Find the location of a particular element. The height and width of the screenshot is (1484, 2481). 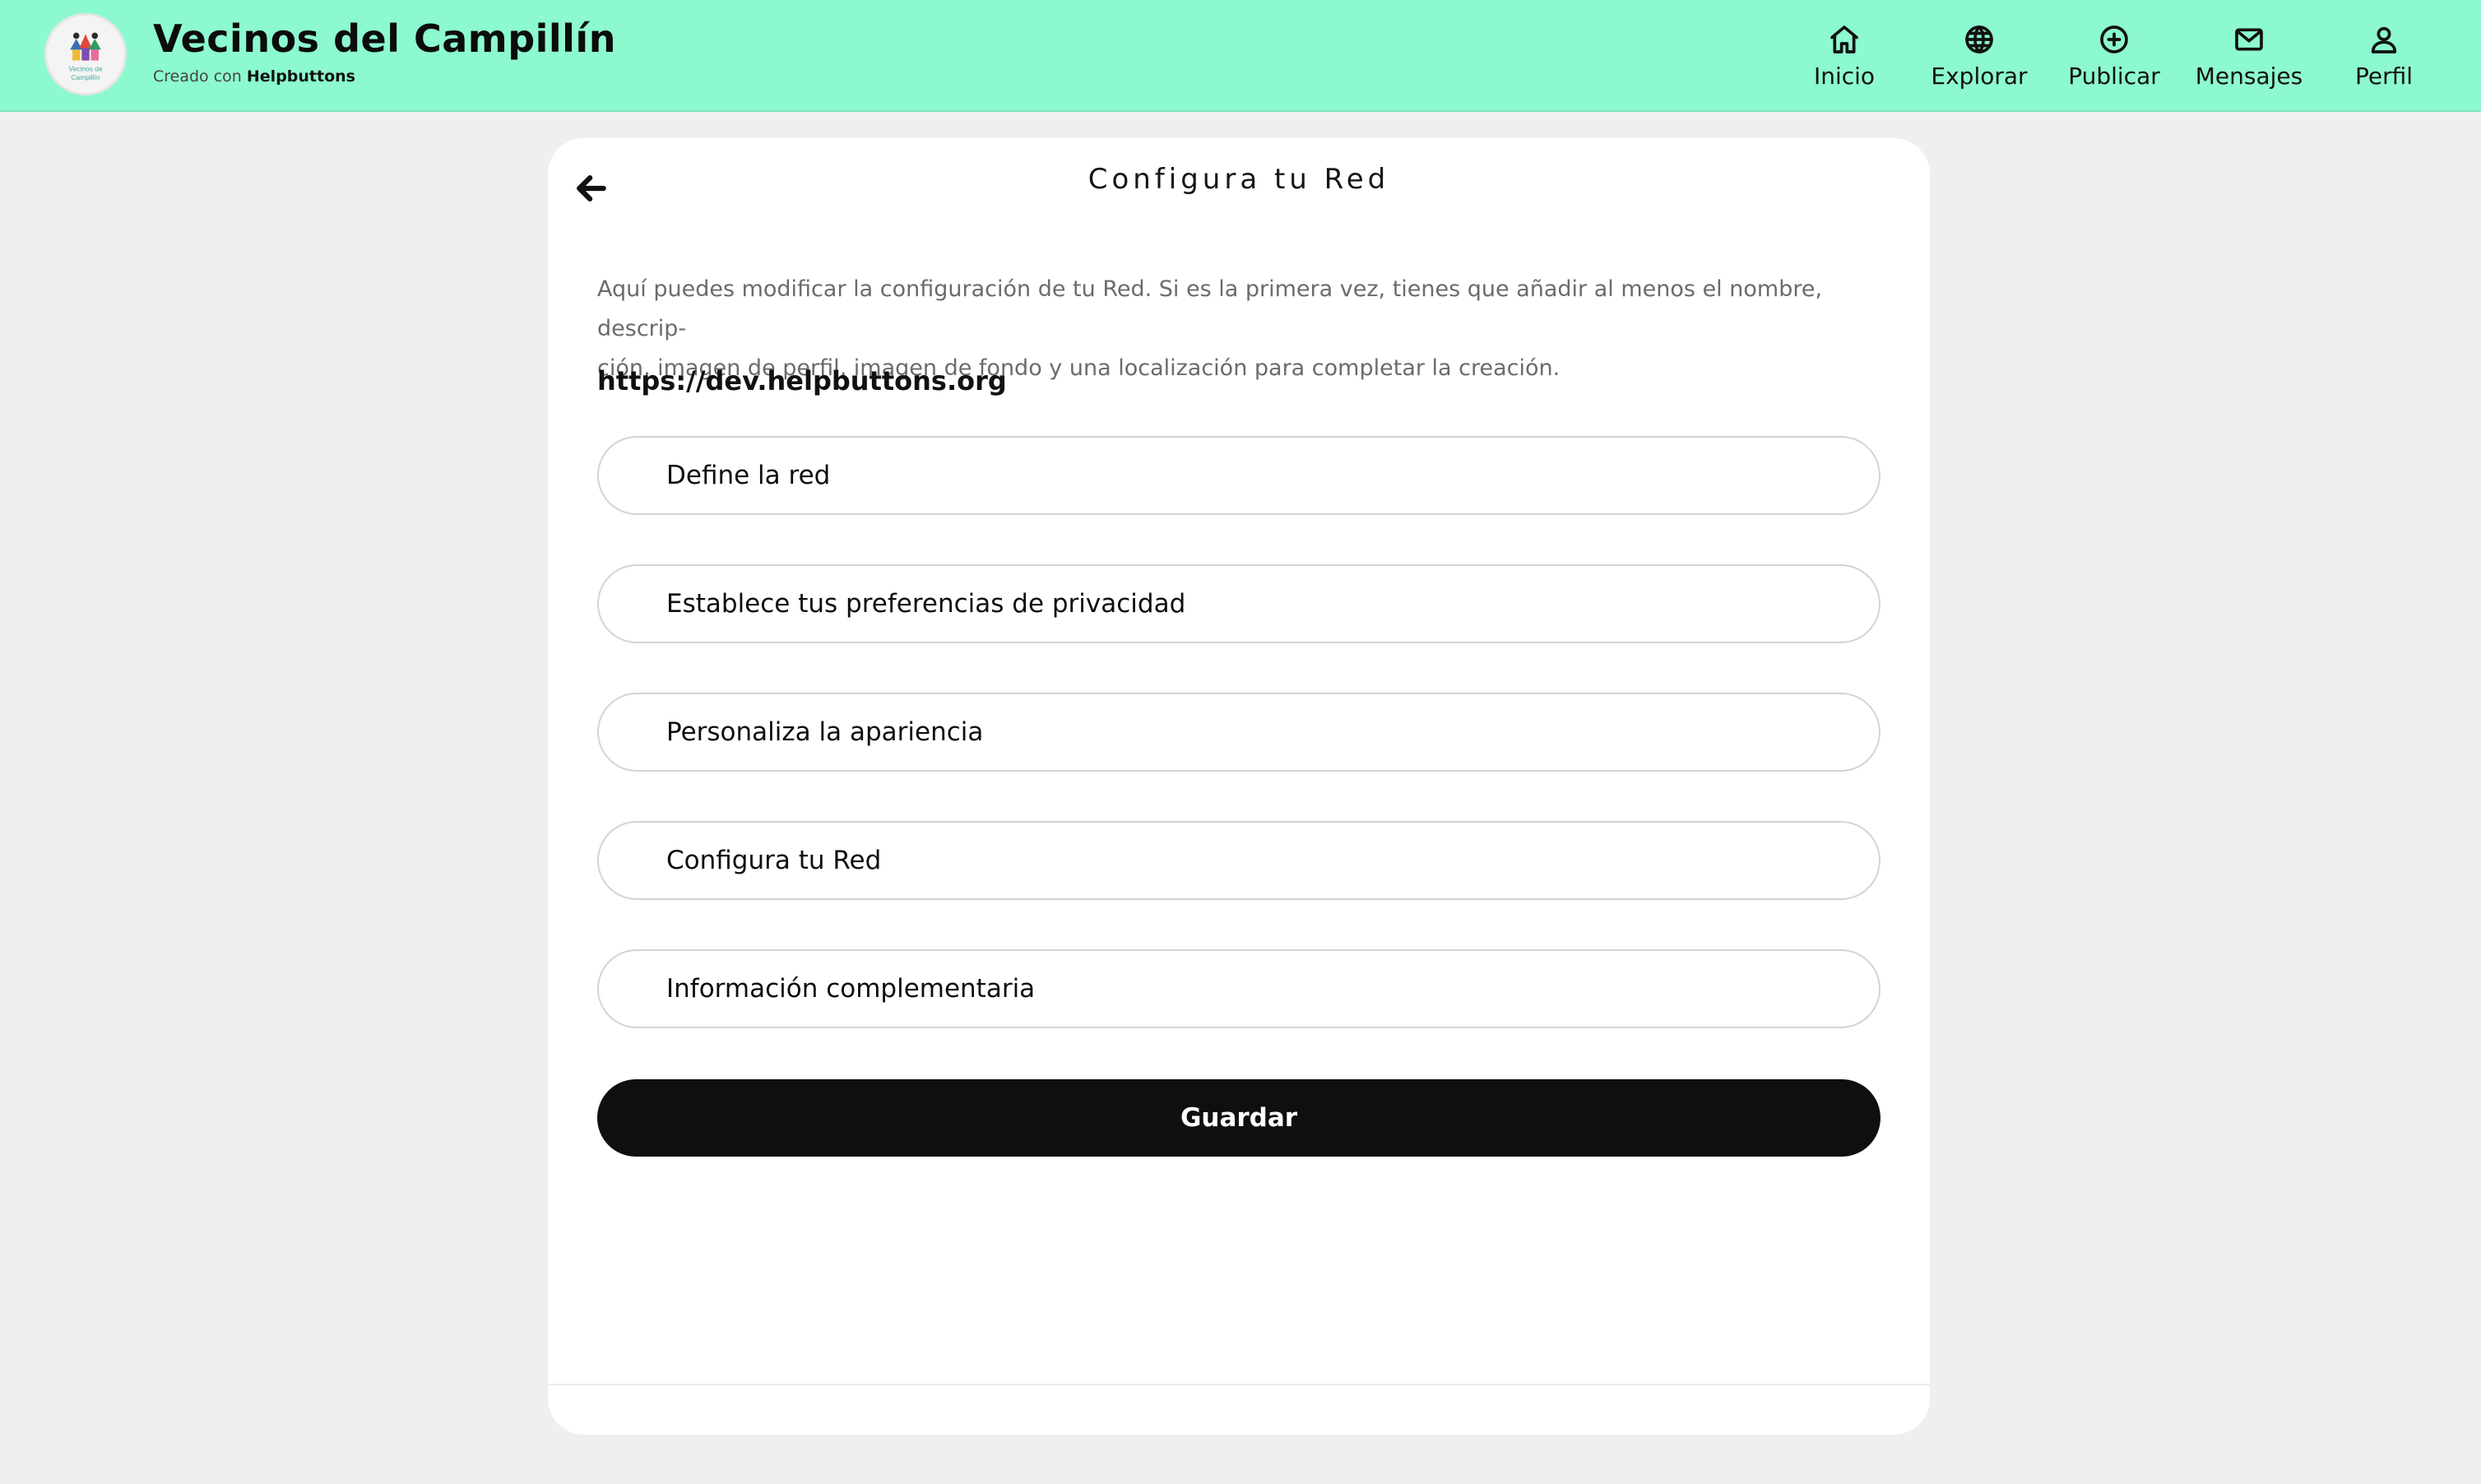

section-customize-appearance: Personaliza la apariencia is located at coordinates (1238, 732).